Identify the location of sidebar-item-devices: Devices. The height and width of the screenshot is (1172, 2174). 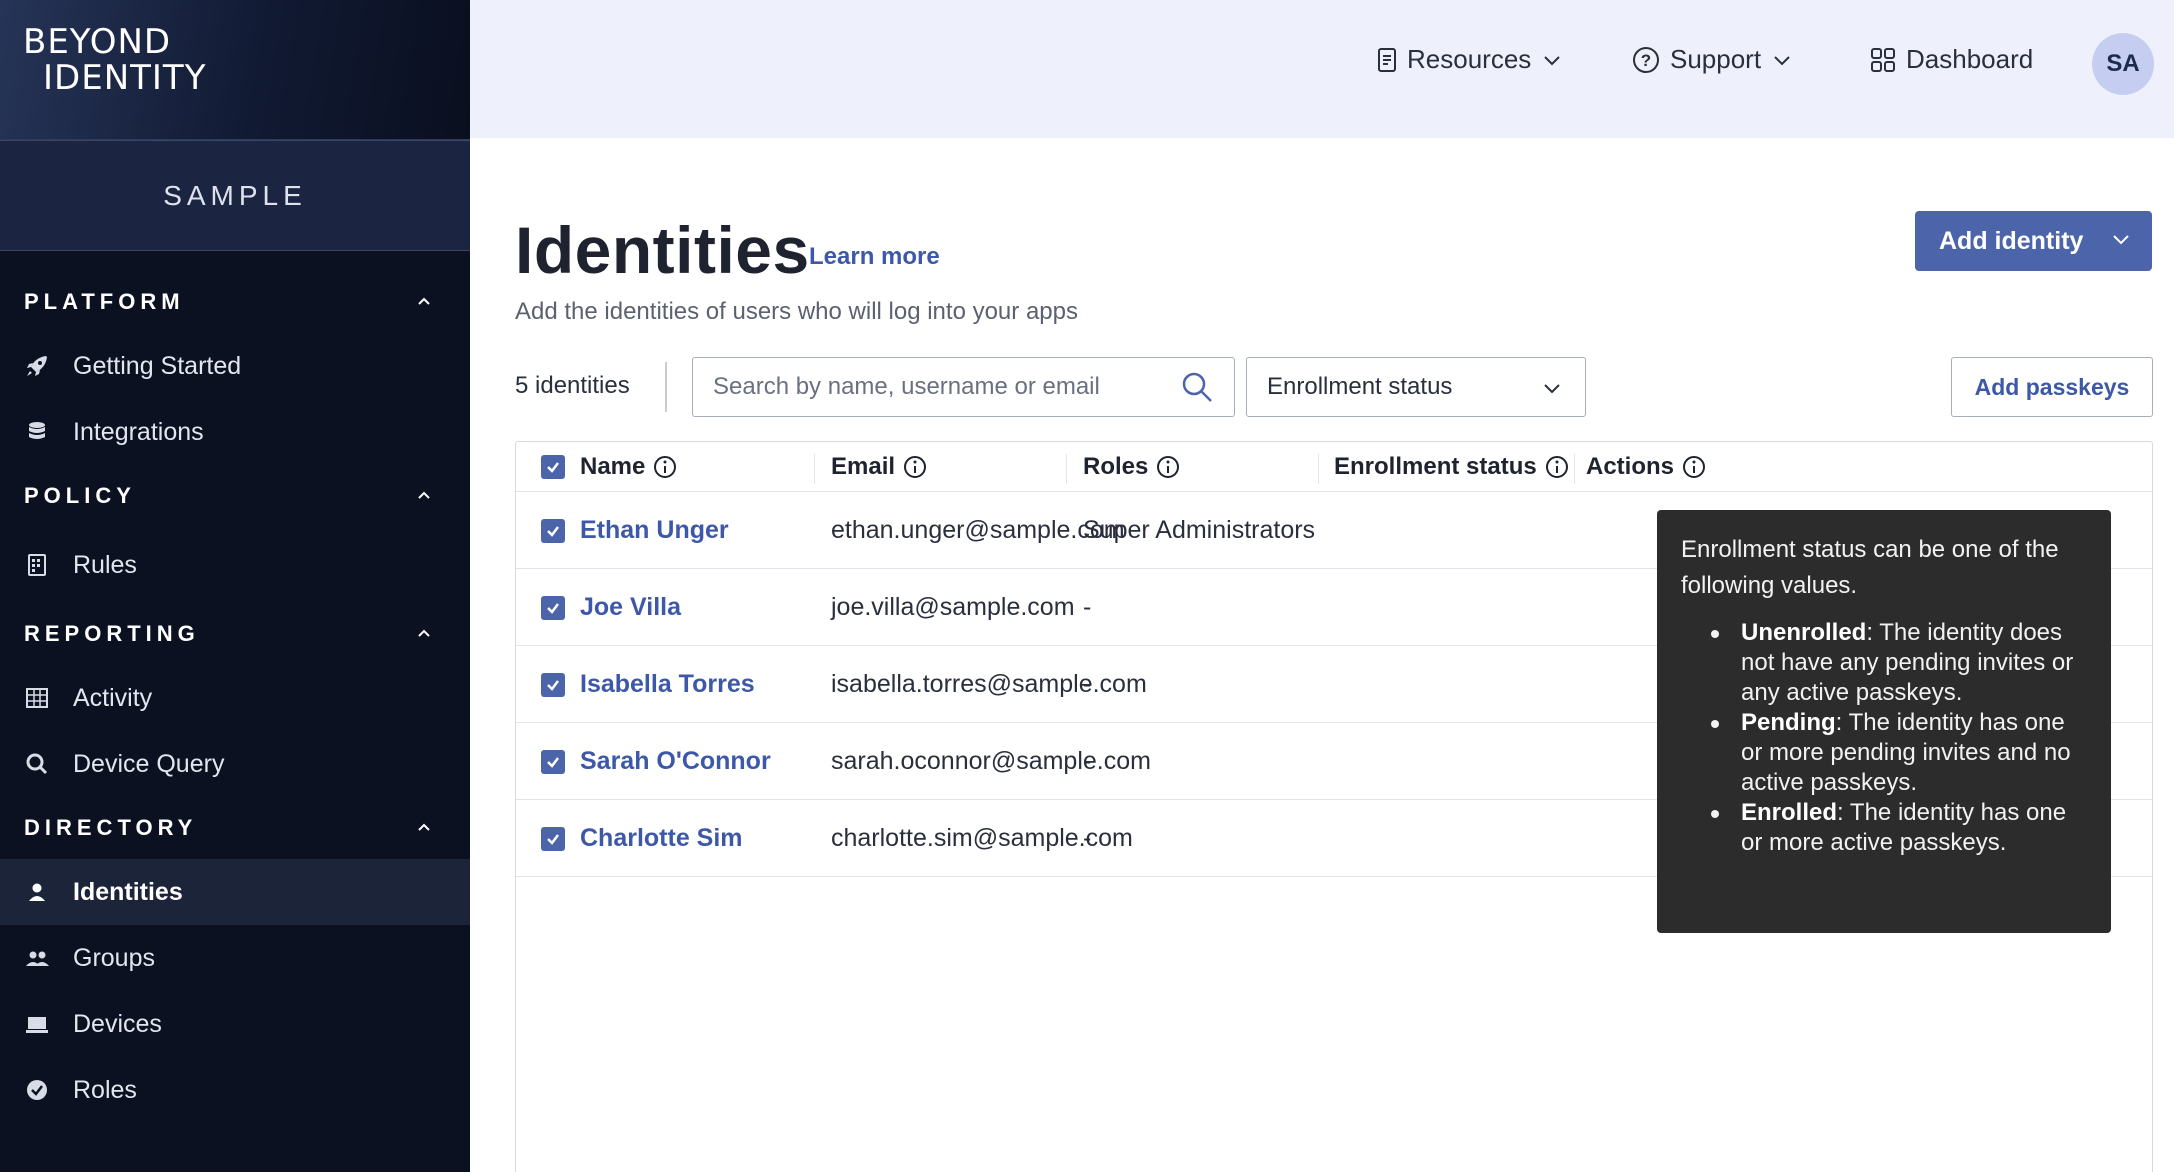
(235, 1024).